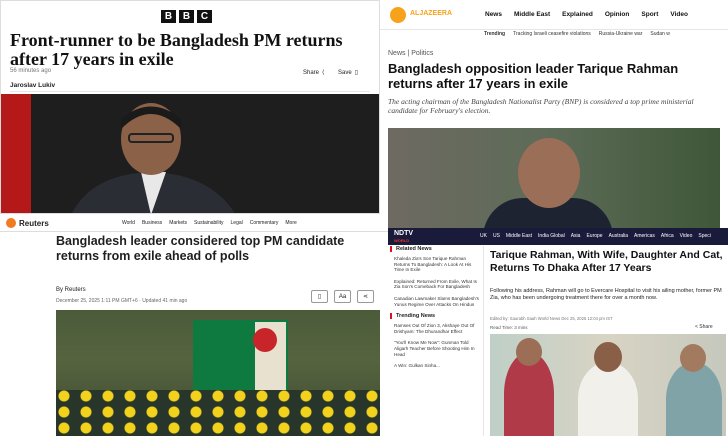  What do you see at coordinates (608, 357) in the screenshot?
I see `photo-figure-center-head` at bounding box center [608, 357].